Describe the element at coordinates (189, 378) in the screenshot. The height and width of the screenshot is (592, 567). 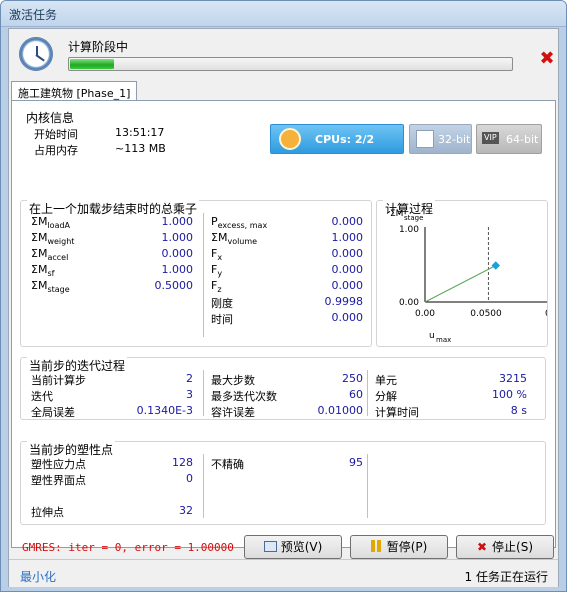
I see `iteration-value: 2` at that location.